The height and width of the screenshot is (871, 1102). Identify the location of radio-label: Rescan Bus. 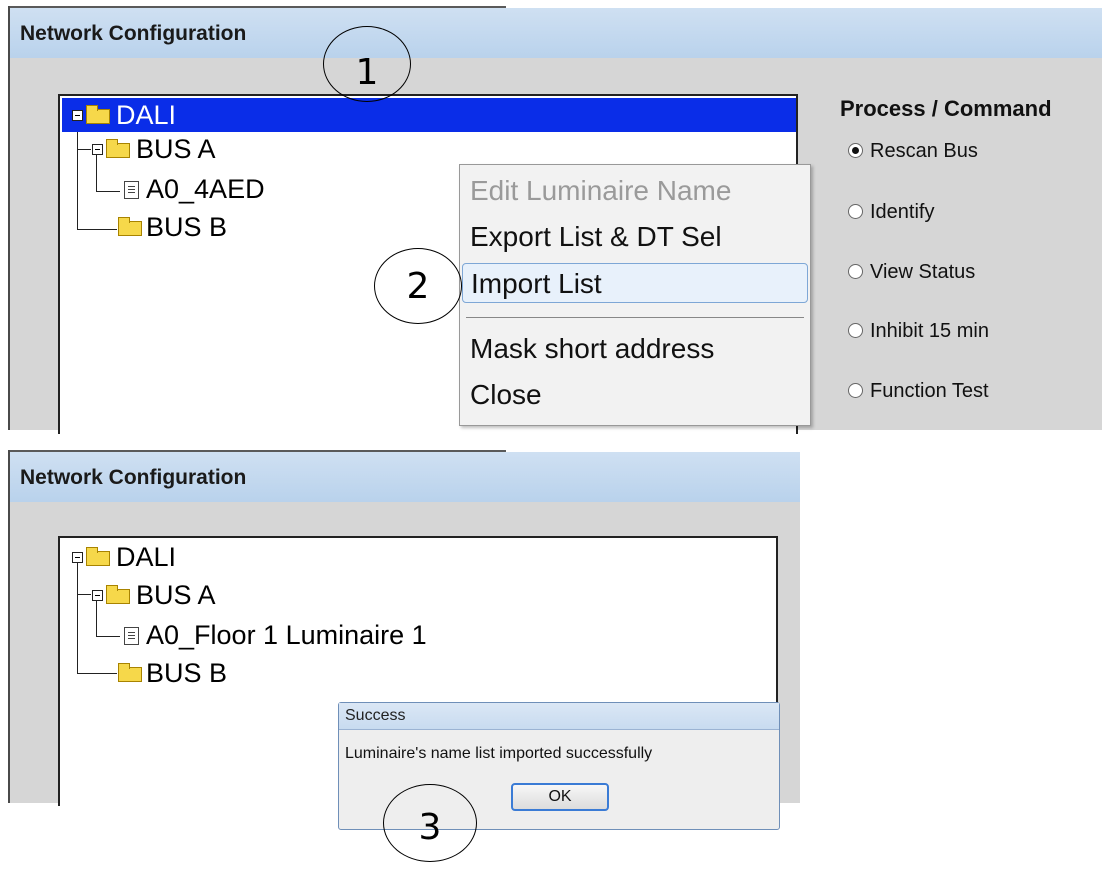
(924, 151).